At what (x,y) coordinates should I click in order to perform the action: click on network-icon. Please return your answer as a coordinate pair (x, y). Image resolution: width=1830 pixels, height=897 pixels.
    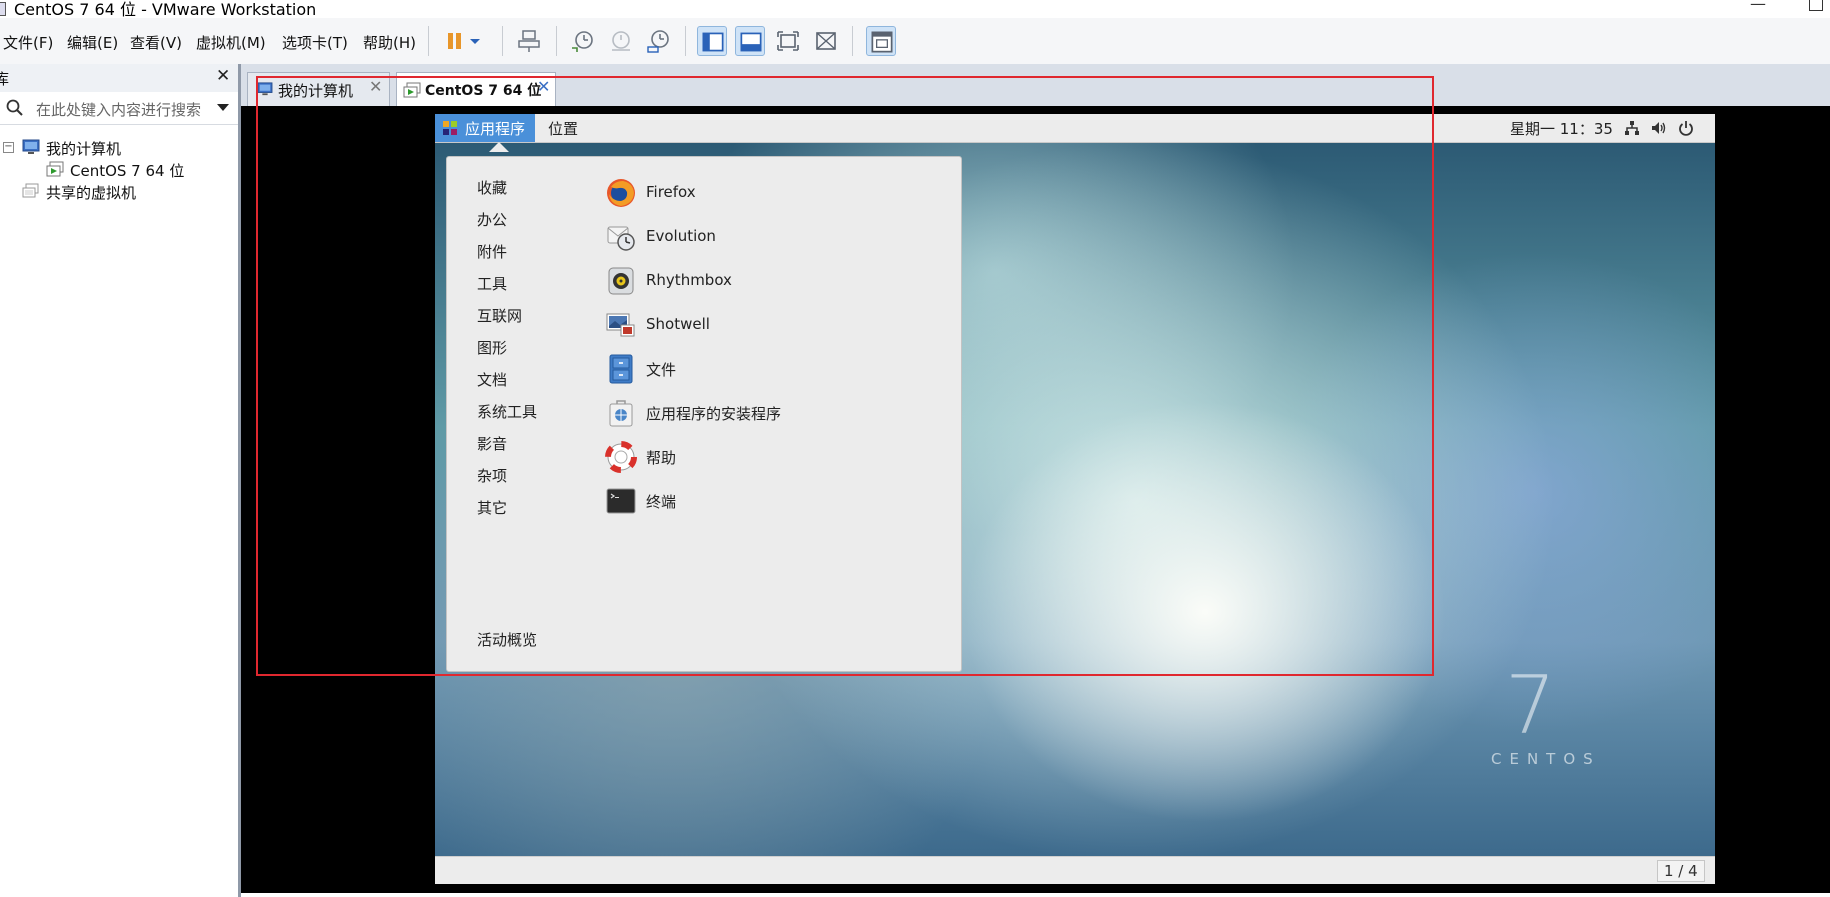
    Looking at the image, I should click on (1632, 128).